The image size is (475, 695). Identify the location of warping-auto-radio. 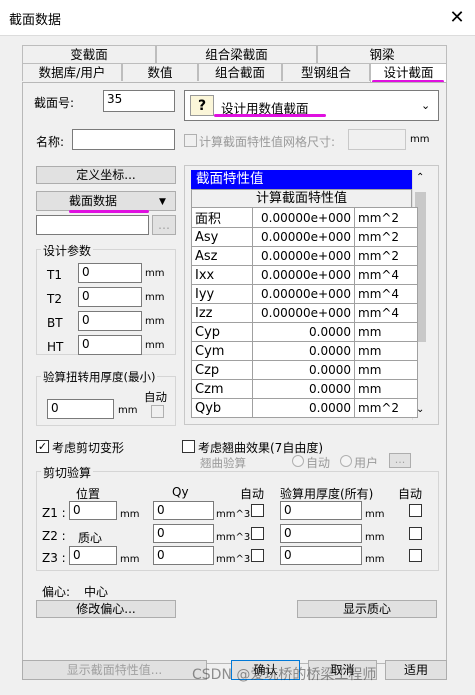
(298, 461).